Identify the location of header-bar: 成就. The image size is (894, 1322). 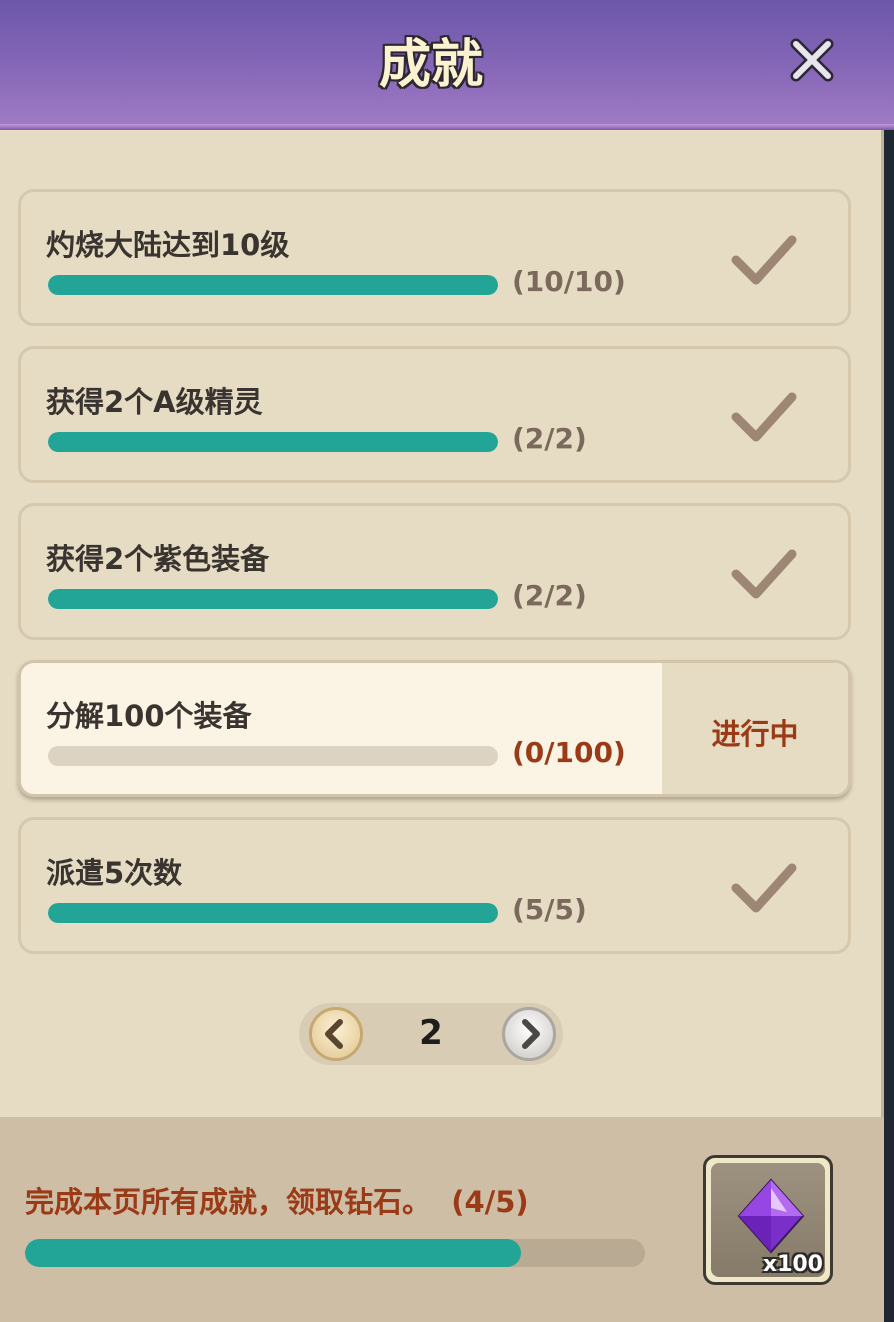
(447, 63).